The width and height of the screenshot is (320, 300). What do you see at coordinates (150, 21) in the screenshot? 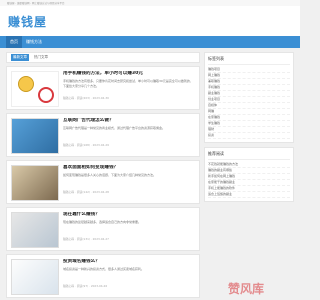
I see `header: 赚钱屋` at bounding box center [150, 21].